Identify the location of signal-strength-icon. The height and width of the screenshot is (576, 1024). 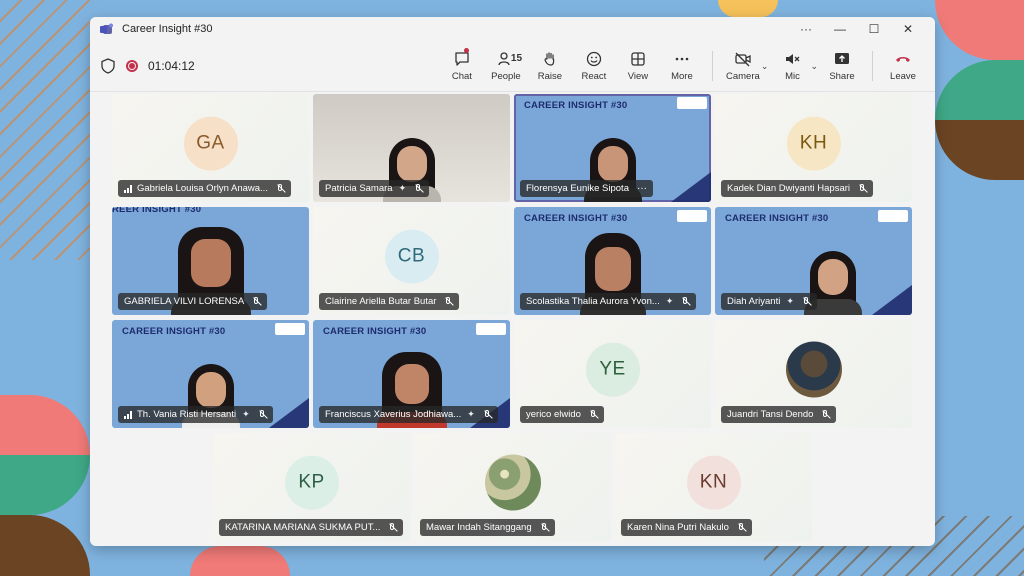
(128, 414).